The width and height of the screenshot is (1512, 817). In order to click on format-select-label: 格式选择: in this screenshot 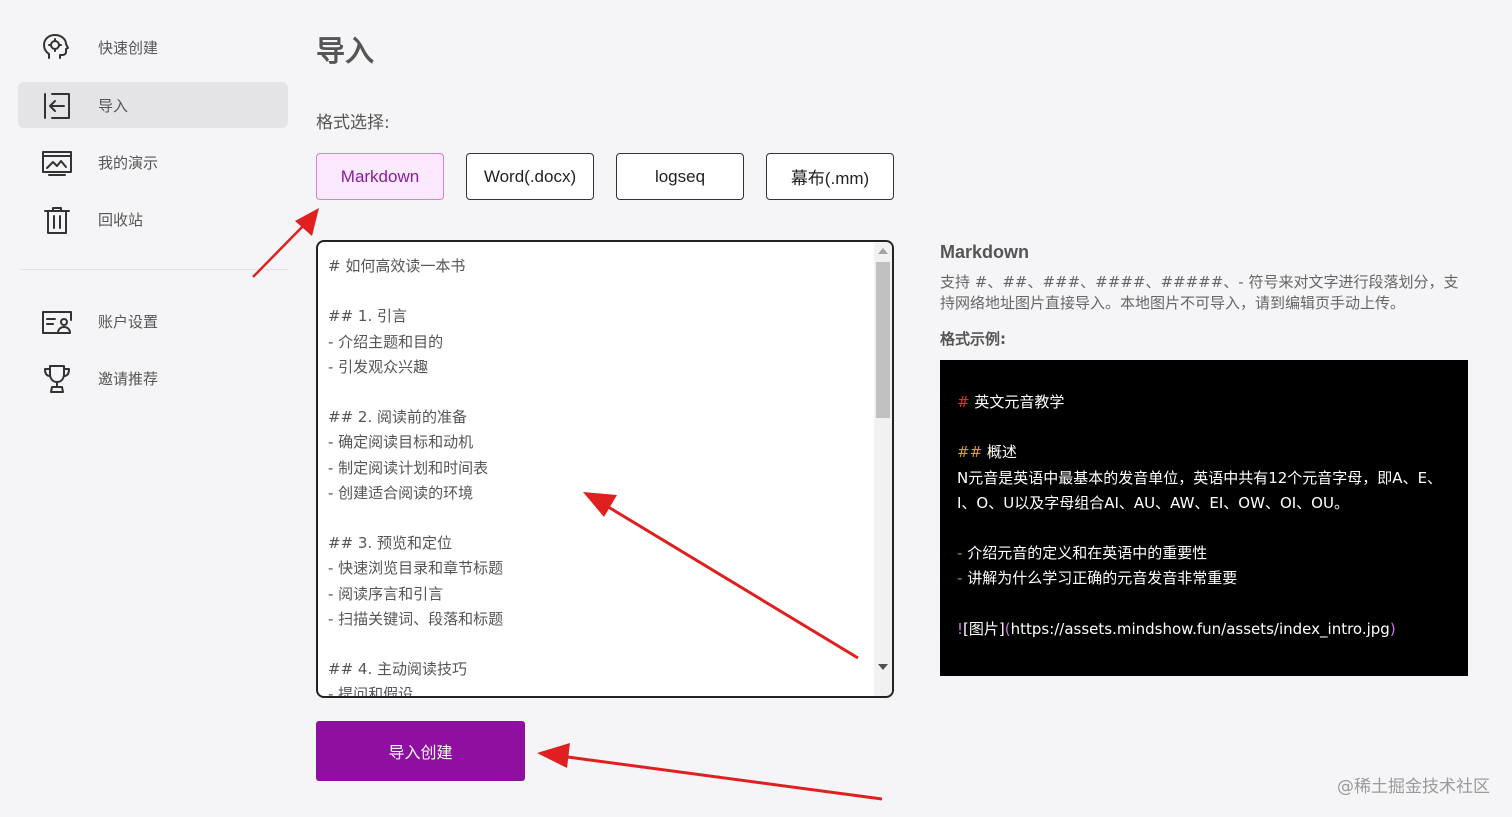, I will do `click(353, 123)`.